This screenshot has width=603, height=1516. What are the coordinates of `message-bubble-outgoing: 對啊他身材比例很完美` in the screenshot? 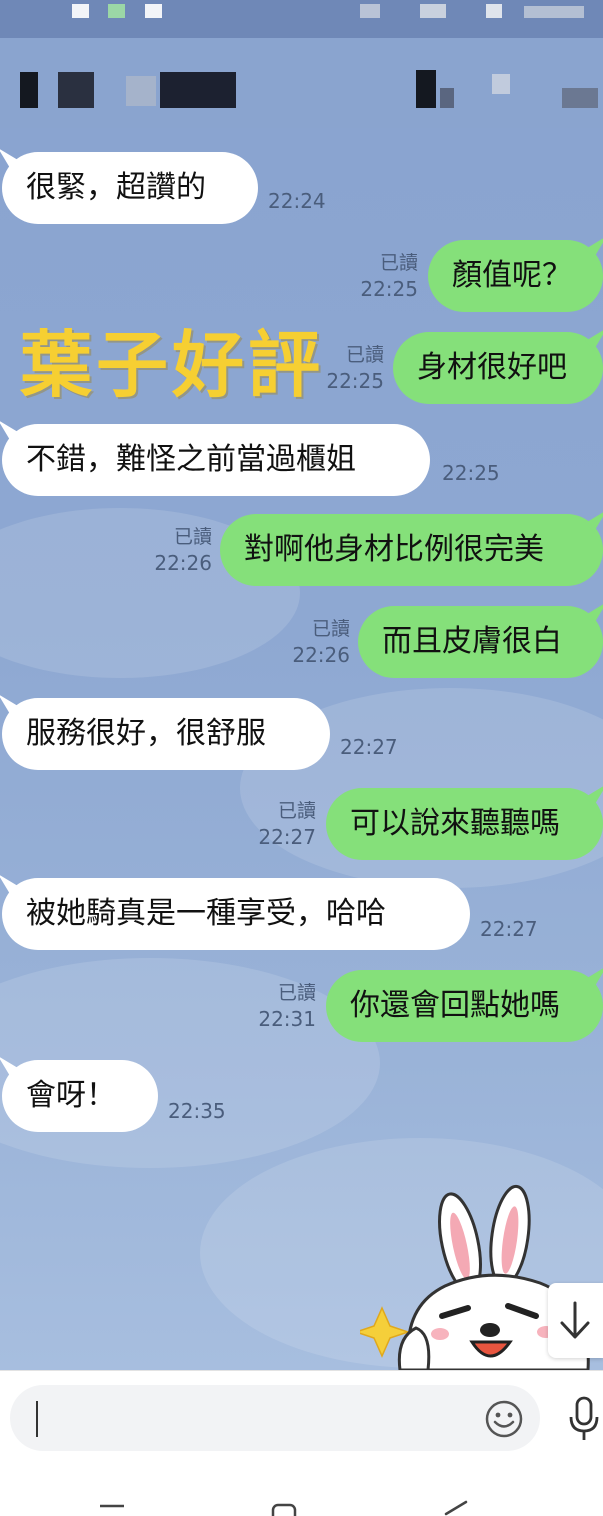 It's located at (411, 550).